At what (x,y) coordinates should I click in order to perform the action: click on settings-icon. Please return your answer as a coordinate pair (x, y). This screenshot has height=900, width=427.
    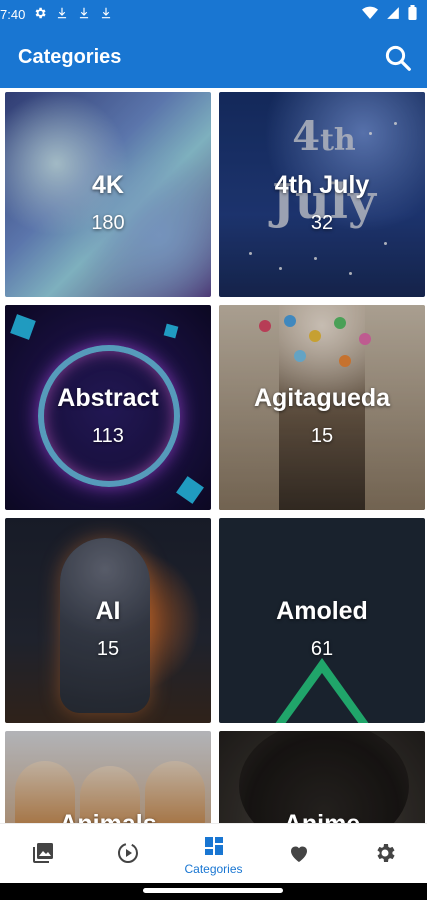
    Looking at the image, I should click on (385, 853).